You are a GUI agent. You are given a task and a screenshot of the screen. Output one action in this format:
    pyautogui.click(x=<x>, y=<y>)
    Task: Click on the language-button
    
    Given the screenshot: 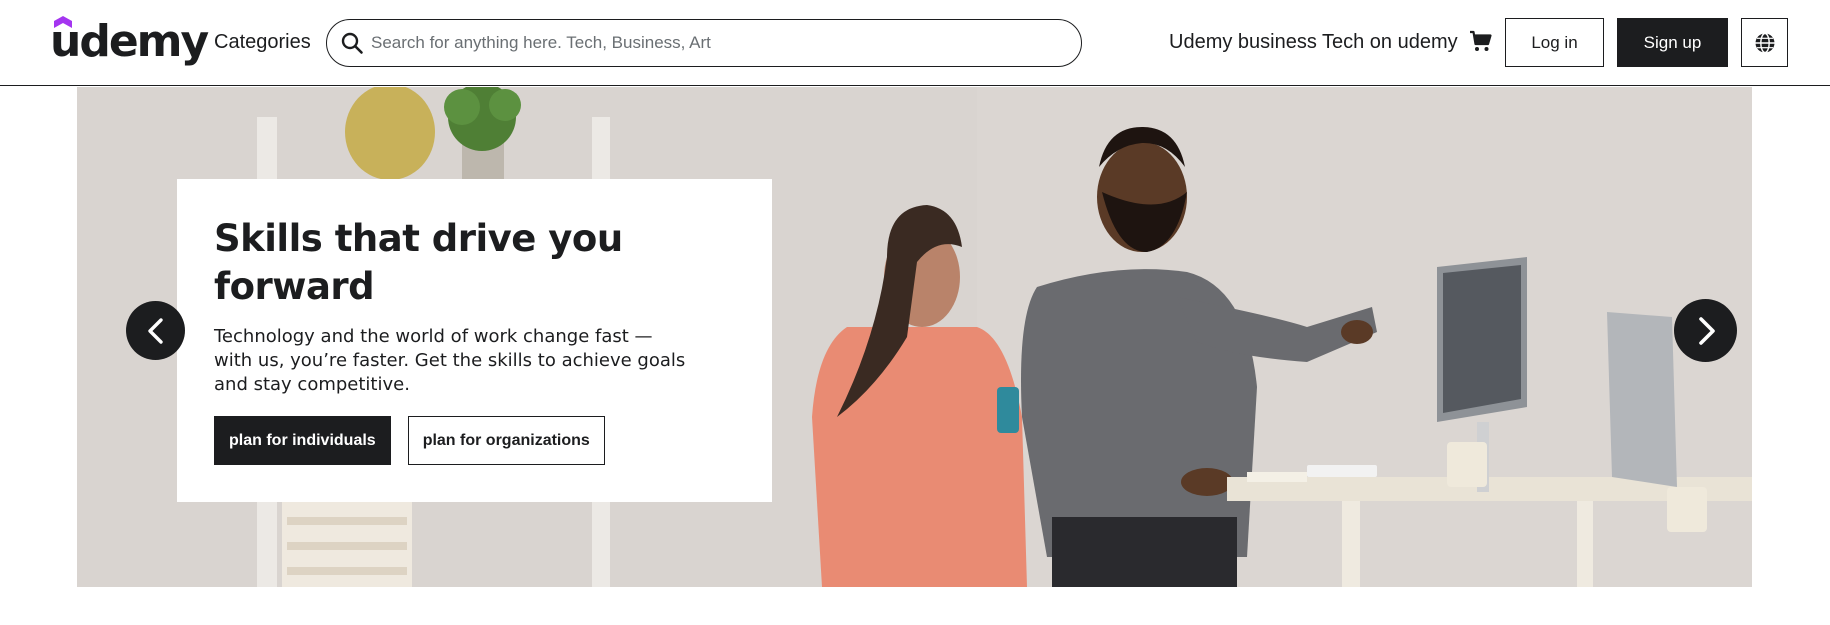 What is the action you would take?
    pyautogui.click(x=1764, y=42)
    